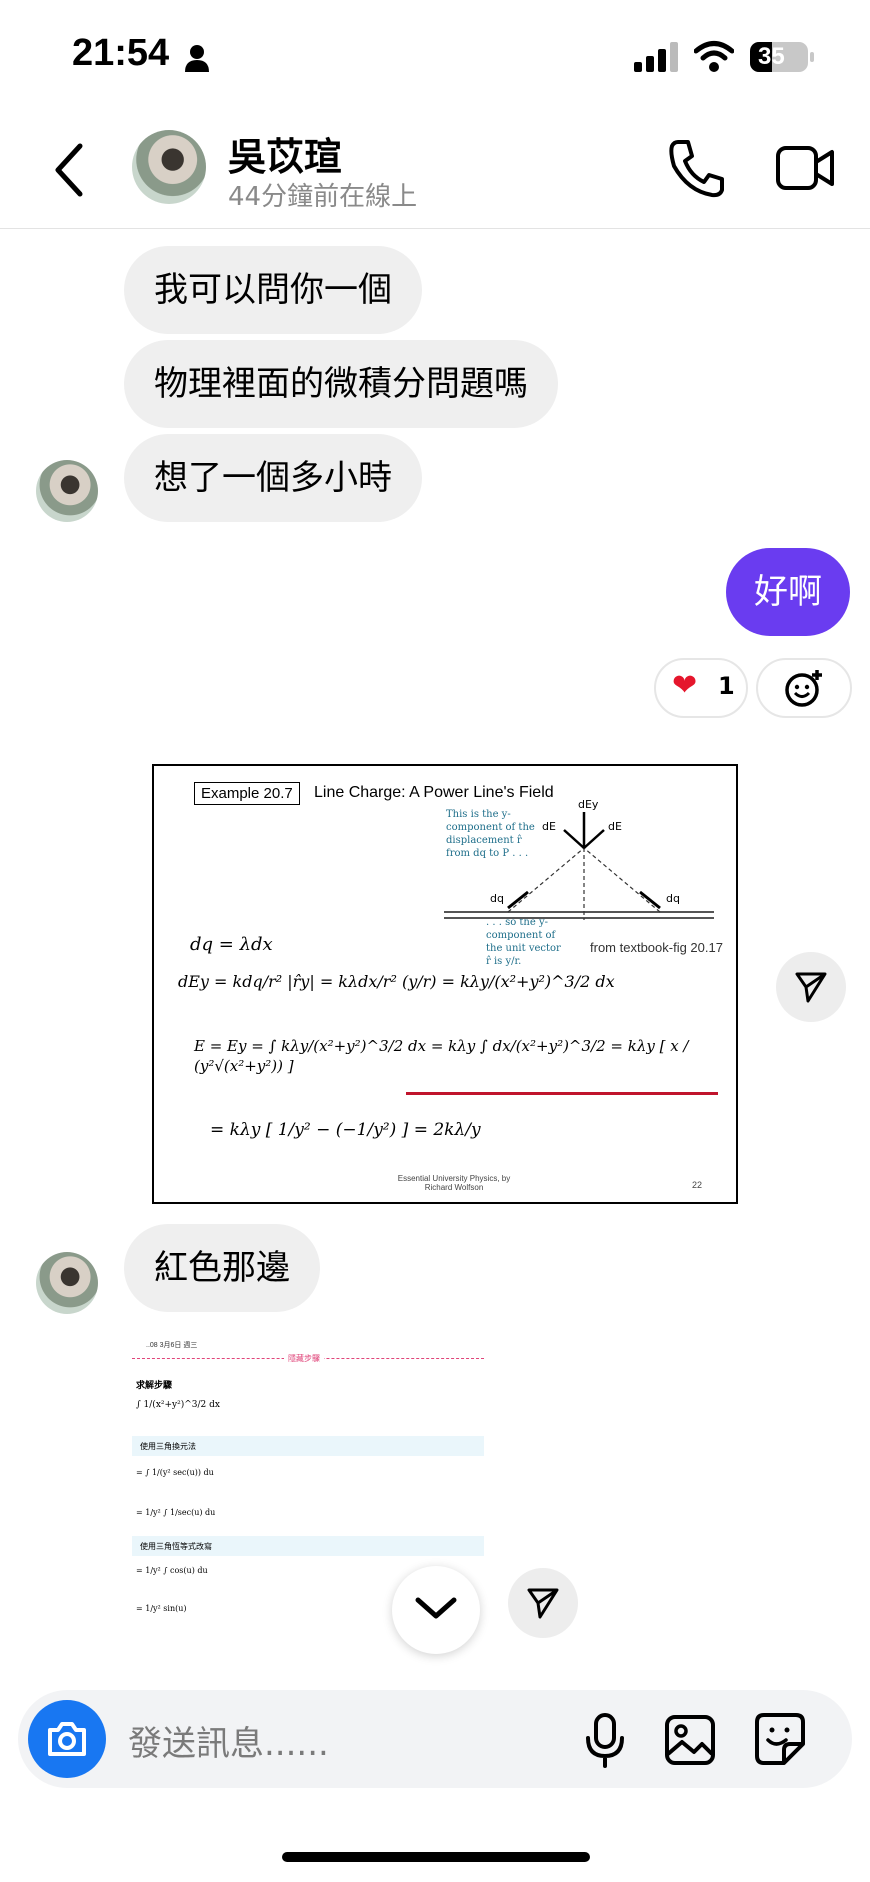 Image resolution: width=870 pixels, height=1882 pixels. I want to click on svg-text: dEy, so click(588, 804).